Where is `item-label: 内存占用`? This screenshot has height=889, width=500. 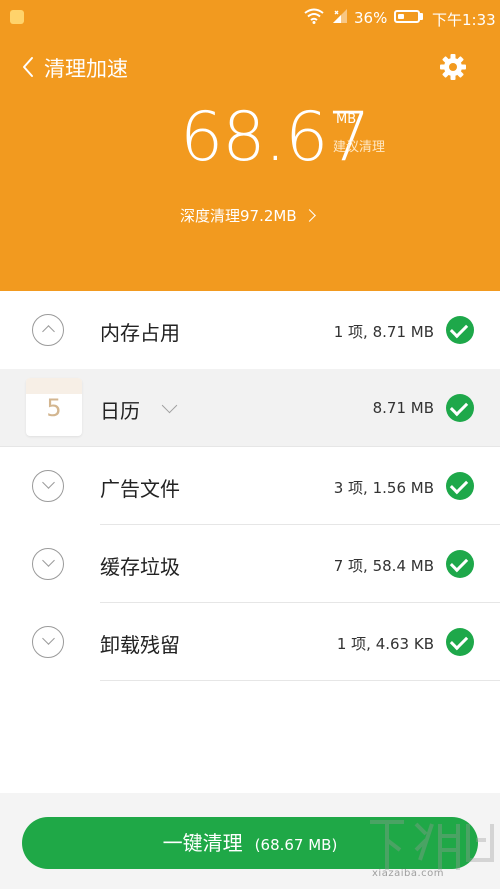 item-label: 内存占用 is located at coordinates (140, 333).